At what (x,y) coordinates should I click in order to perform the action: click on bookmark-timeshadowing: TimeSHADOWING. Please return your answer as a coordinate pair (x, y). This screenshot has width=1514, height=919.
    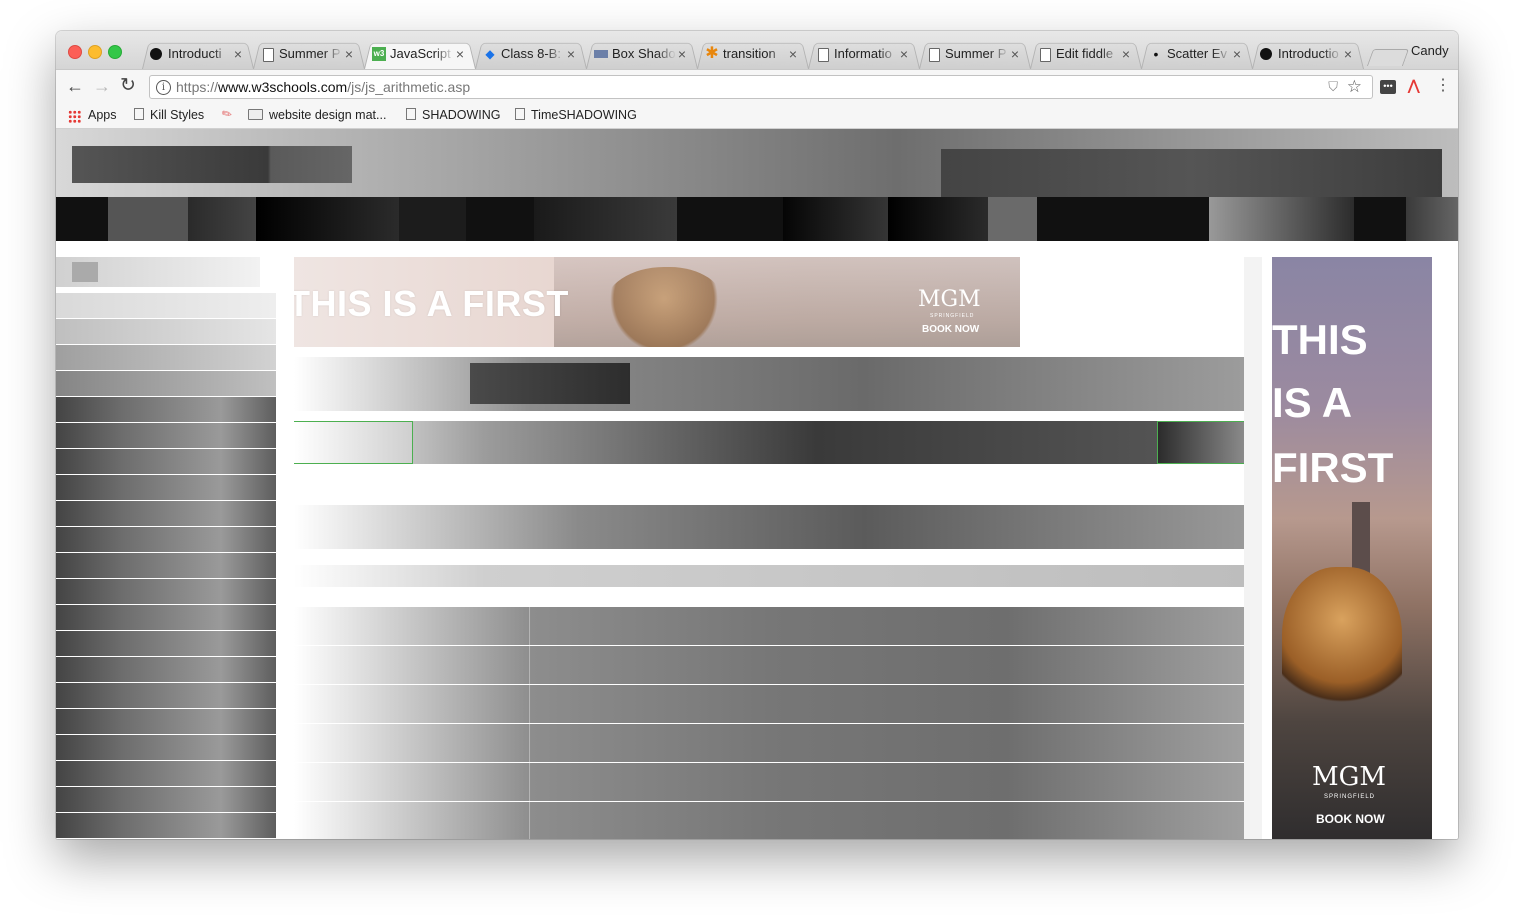
    Looking at the image, I should click on (576, 115).